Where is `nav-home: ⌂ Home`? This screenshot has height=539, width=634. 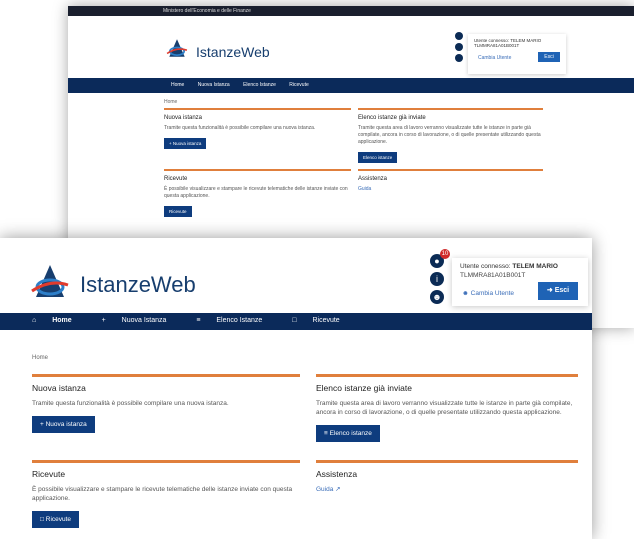
nav-home: ⌂ Home is located at coordinates (59, 320).